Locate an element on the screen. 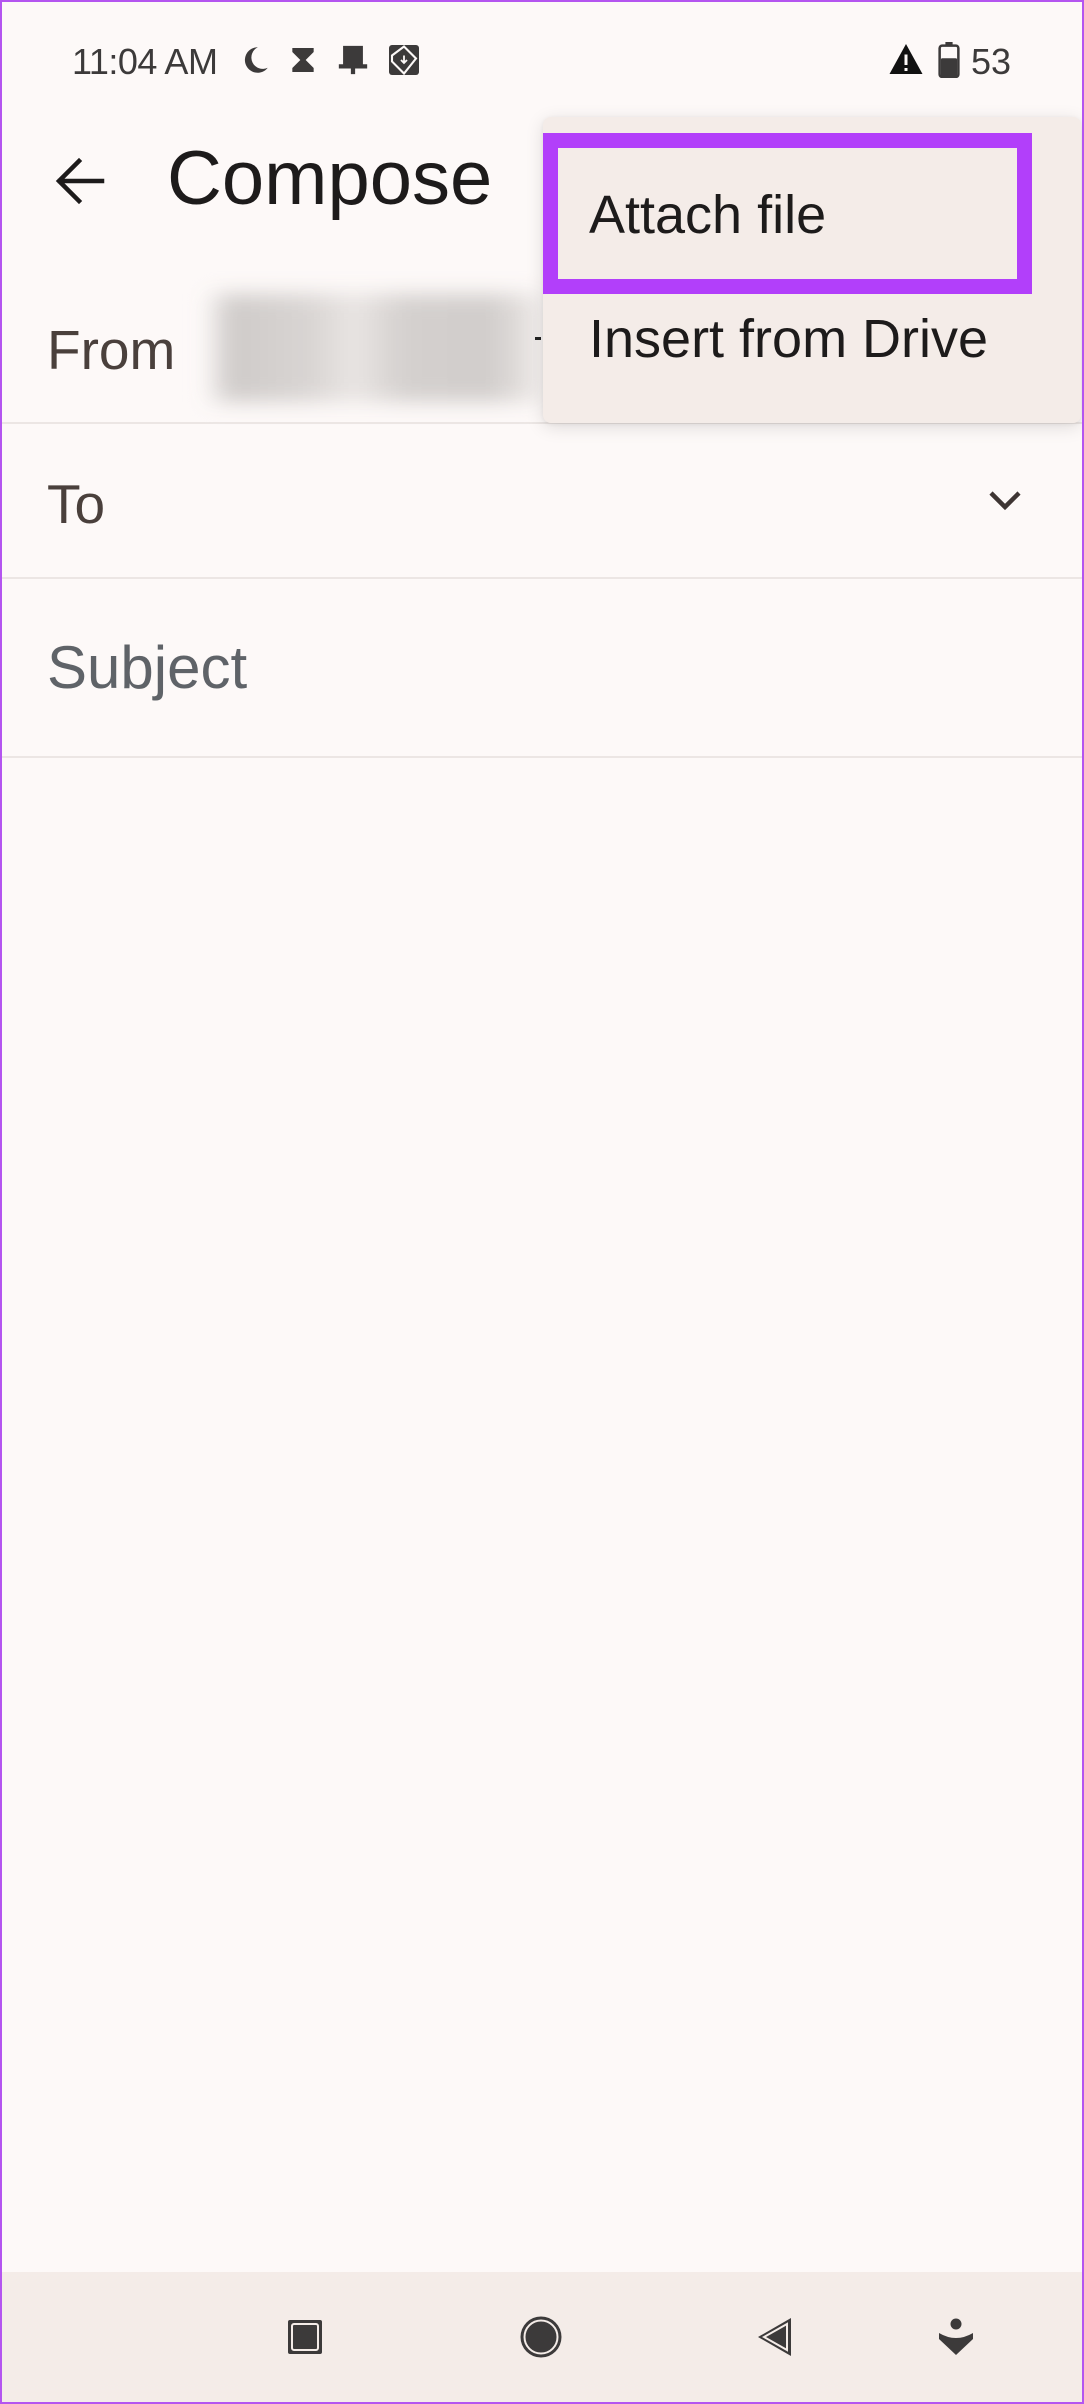 The image size is (1084, 2404). system-nav-bar is located at coordinates (542, 2338).